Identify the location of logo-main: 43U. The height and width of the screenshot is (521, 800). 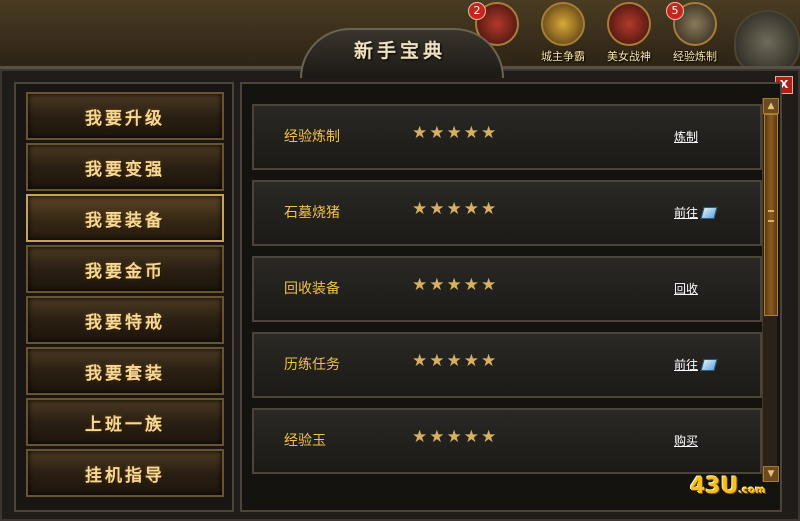
(714, 486).